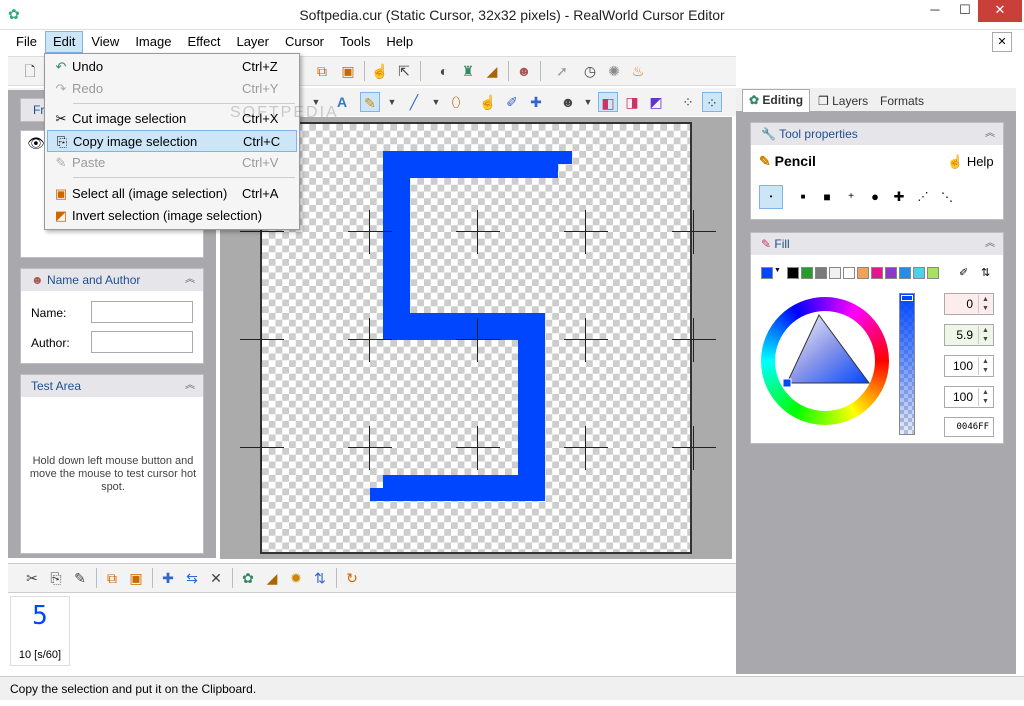 The width and height of the screenshot is (1024, 706). I want to click on brush-size-2: ■, so click(803, 197).